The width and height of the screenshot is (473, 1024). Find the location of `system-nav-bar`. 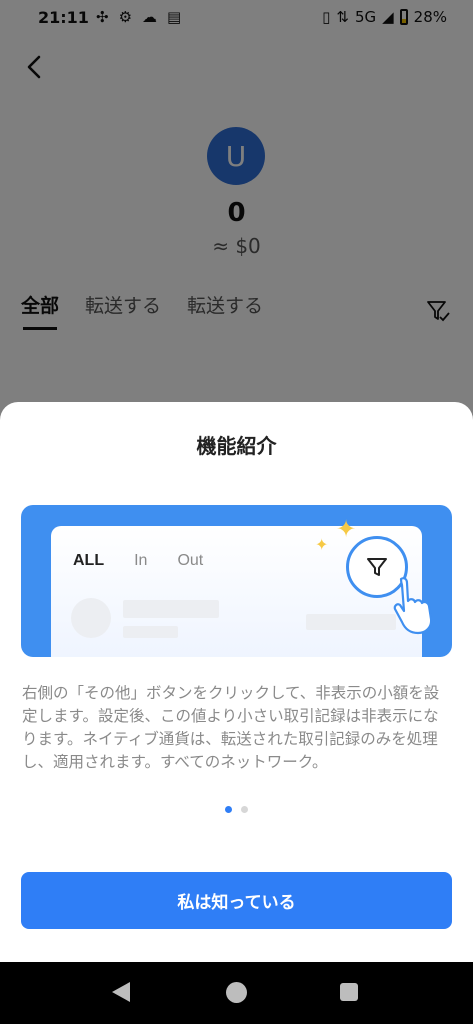

system-nav-bar is located at coordinates (236, 993).